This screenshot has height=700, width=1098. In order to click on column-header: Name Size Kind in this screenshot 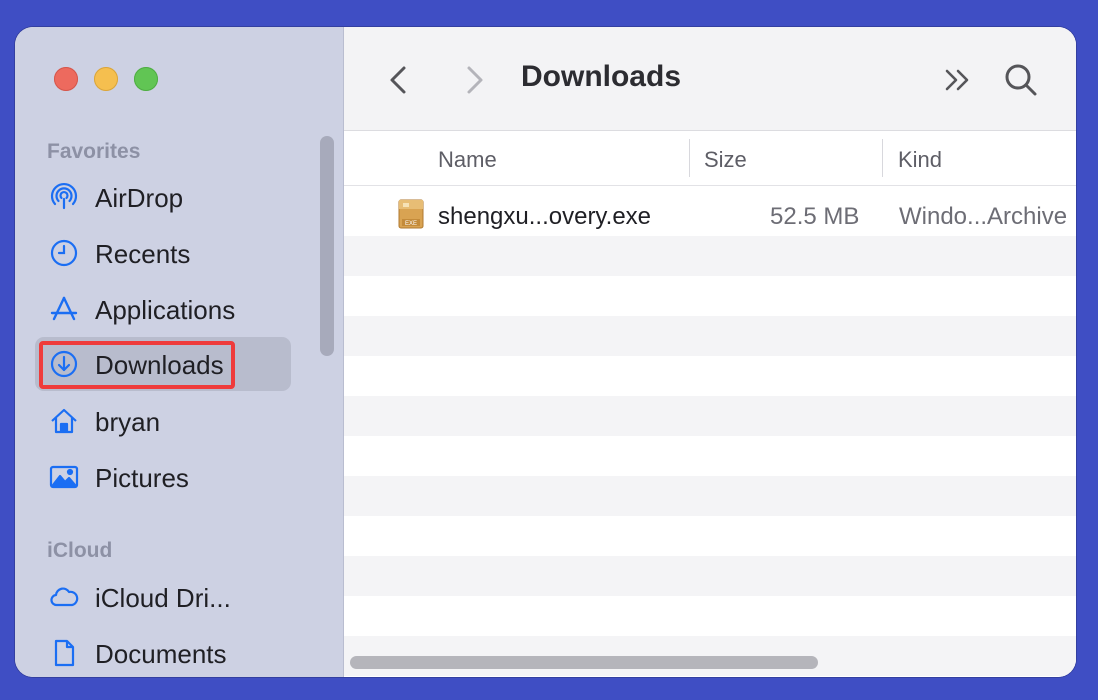, I will do `click(710, 158)`.